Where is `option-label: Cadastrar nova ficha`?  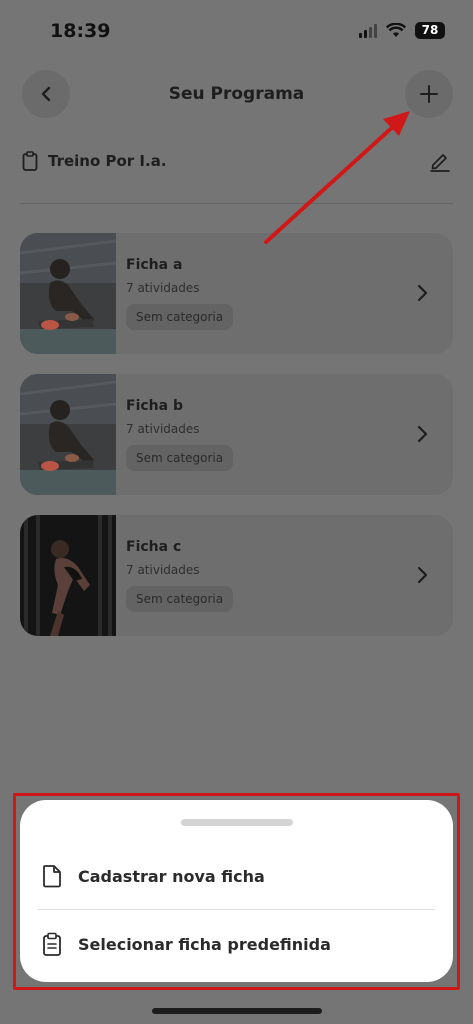
option-label: Cadastrar nova ficha is located at coordinates (171, 876).